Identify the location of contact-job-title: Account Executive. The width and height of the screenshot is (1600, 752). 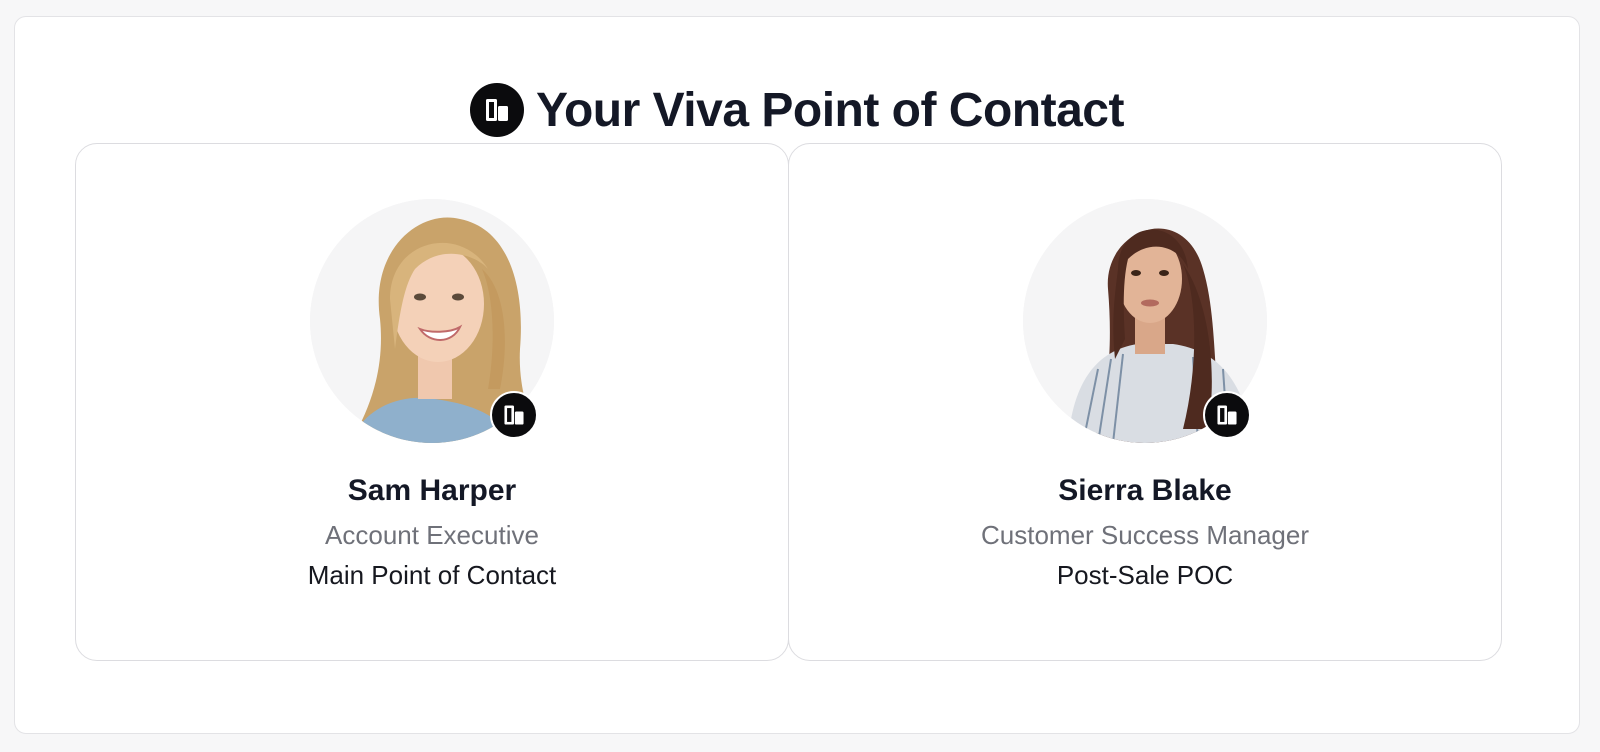
(432, 535).